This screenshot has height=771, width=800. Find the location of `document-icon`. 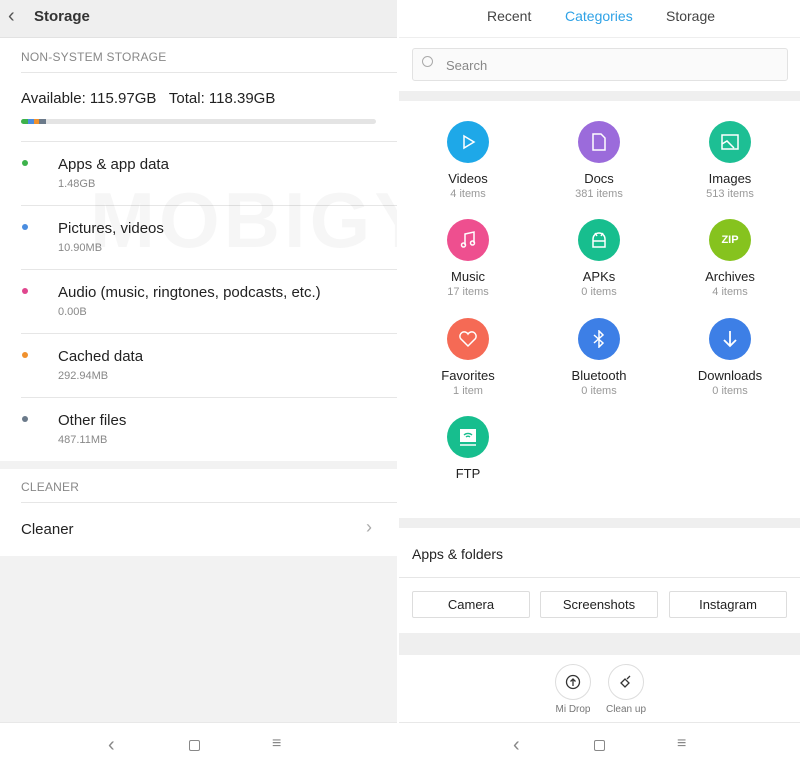

document-icon is located at coordinates (599, 142).